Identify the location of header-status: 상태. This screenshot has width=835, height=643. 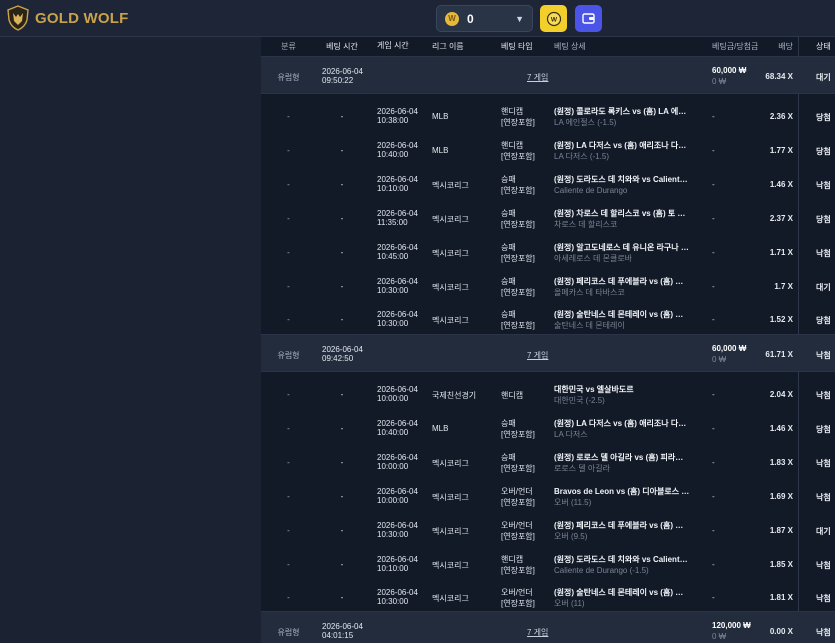
(823, 46).